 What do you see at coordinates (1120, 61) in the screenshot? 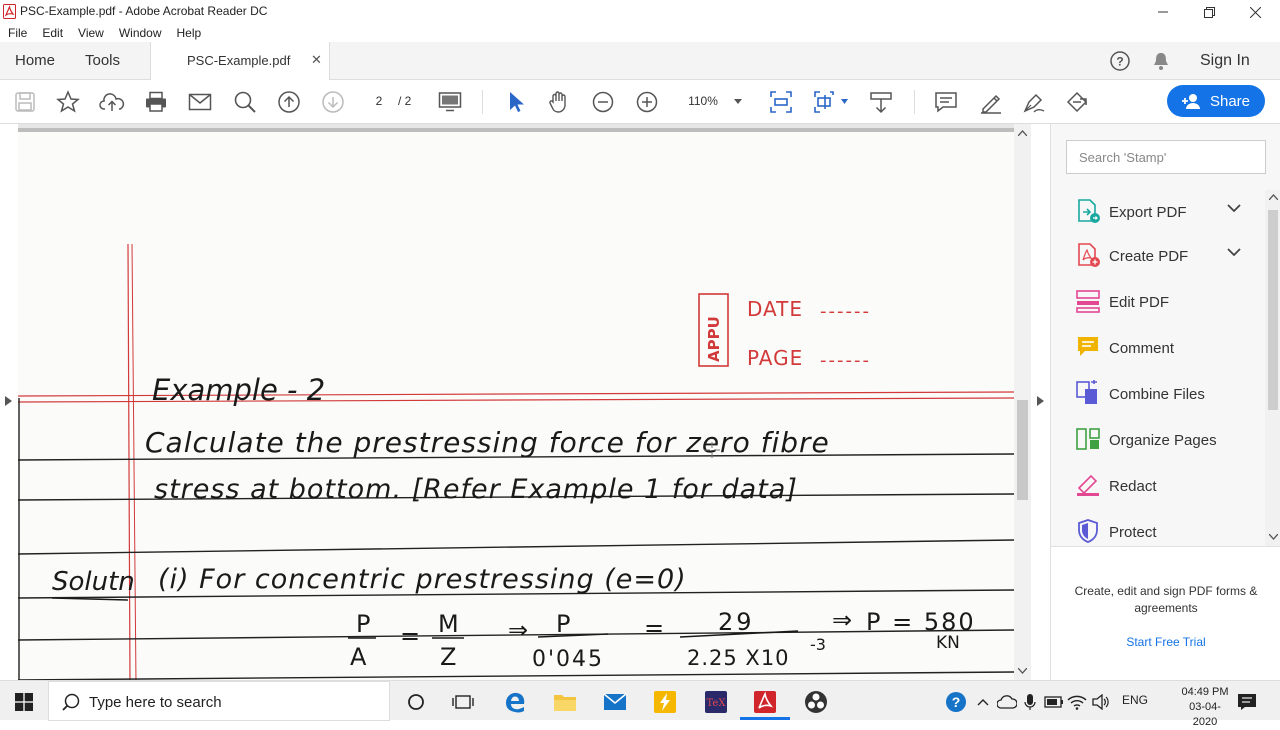
I see `help-icon: ?` at bounding box center [1120, 61].